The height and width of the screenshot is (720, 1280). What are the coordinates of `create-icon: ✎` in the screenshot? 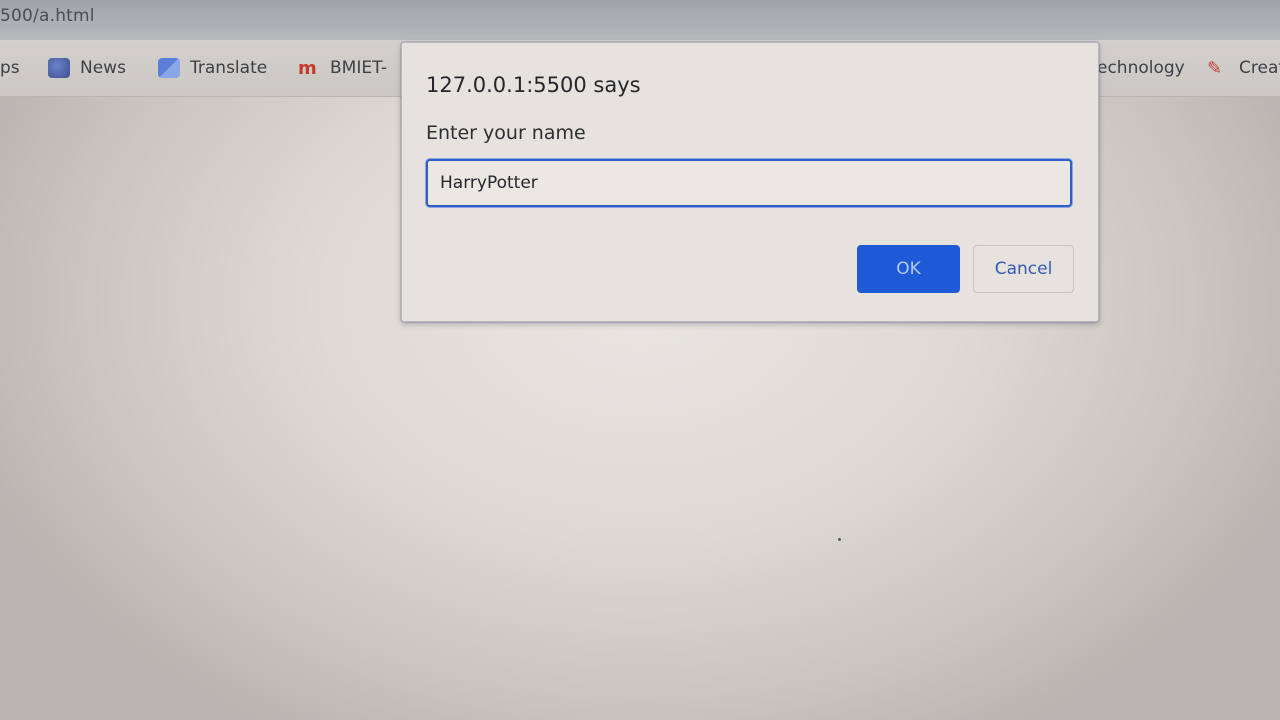 It's located at (1215, 68).